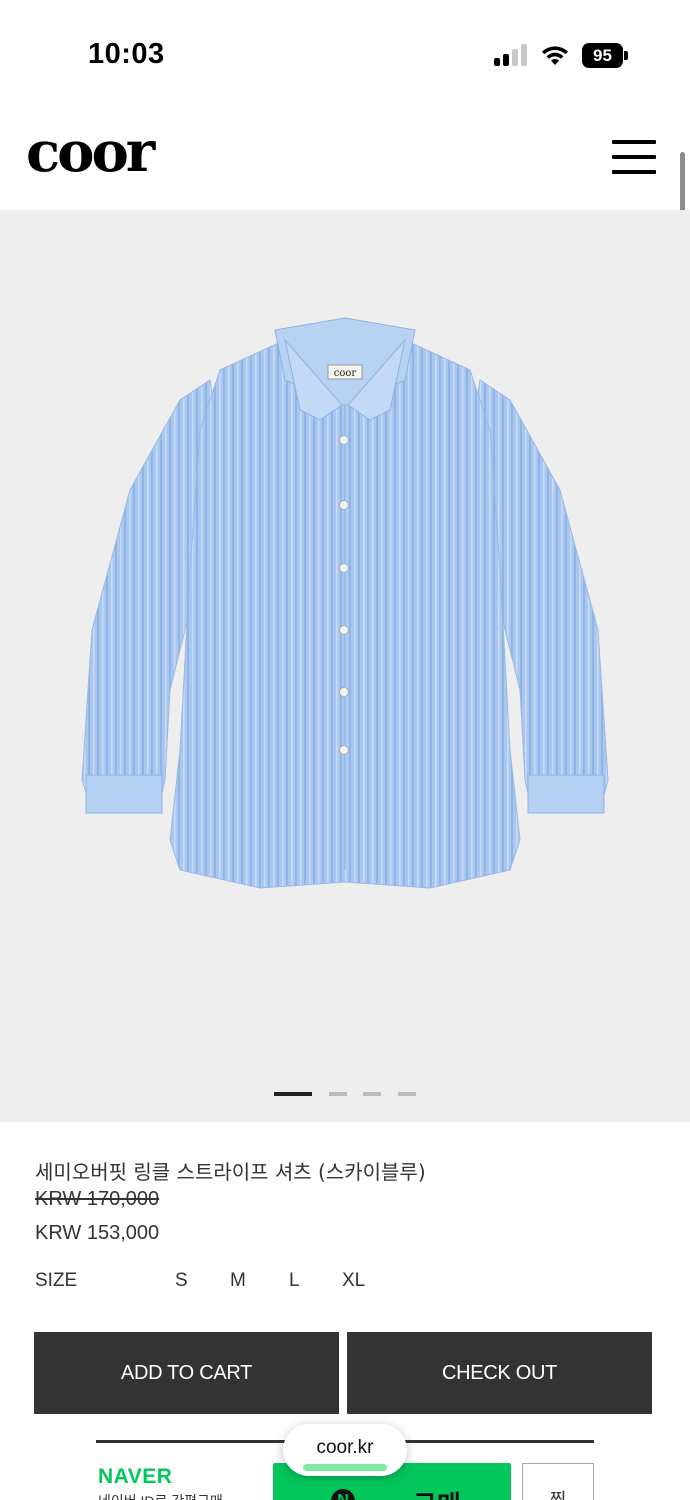  Describe the element at coordinates (411, 1492) in the screenshot. I see `naver-pay-label: pay 구매` at that location.